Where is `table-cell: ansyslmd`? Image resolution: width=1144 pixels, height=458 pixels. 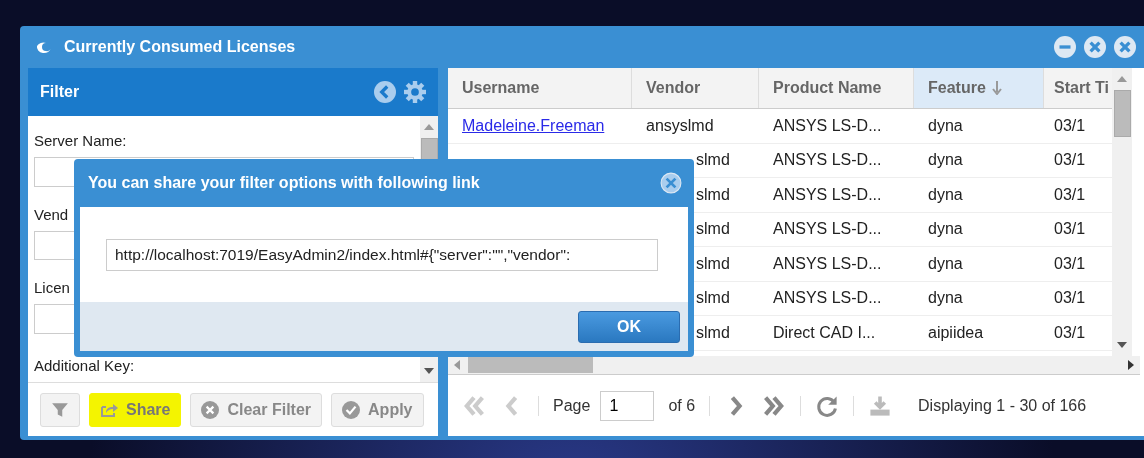
table-cell: ansyslmd is located at coordinates (680, 125).